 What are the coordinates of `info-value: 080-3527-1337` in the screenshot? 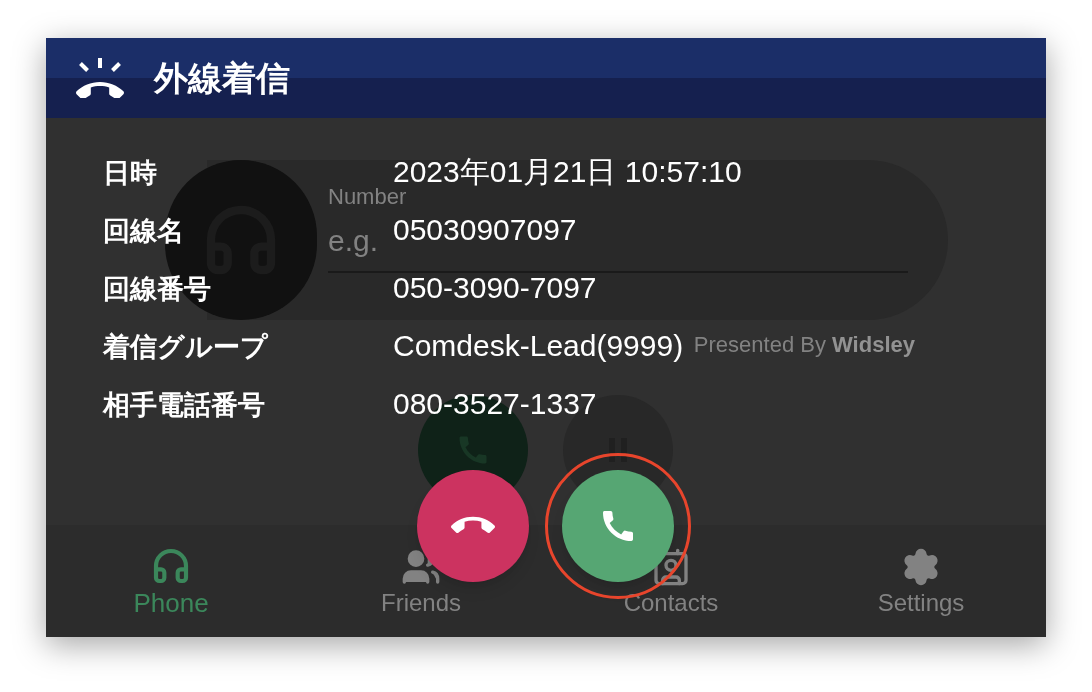 It's located at (495, 404).